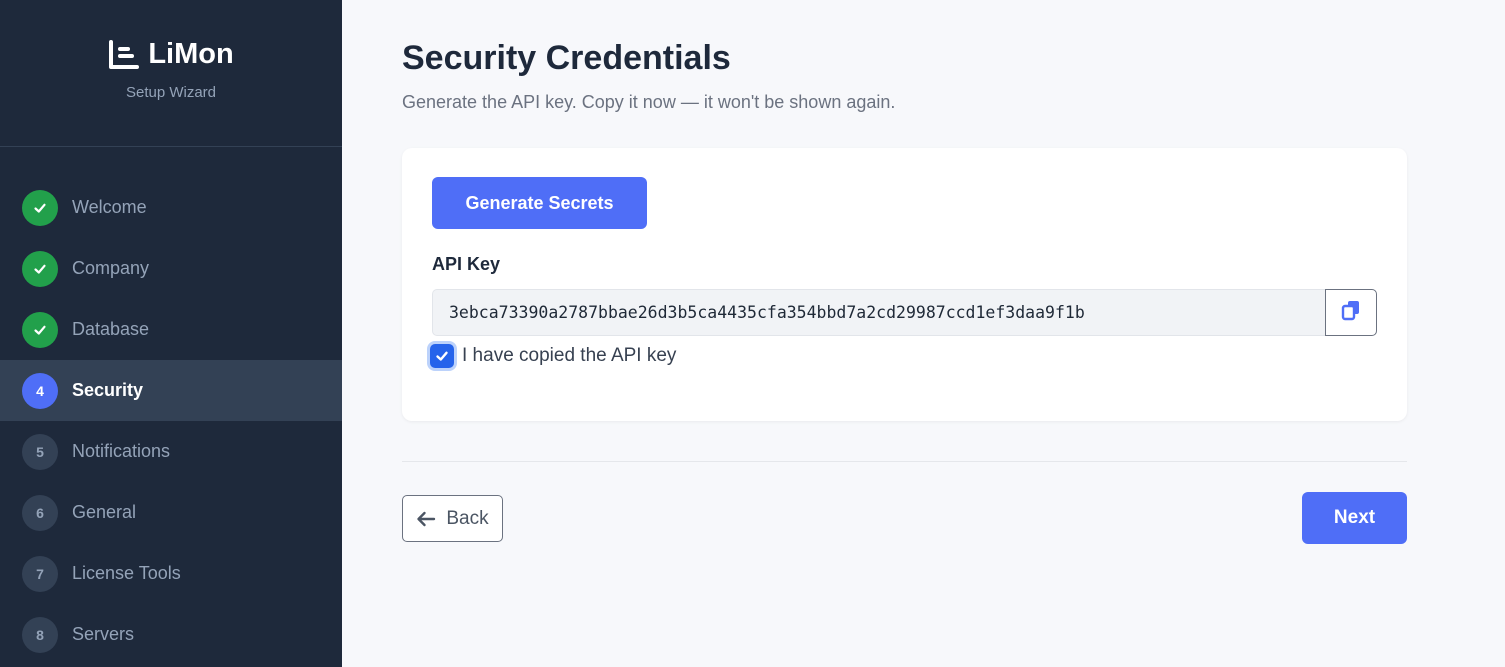 Image resolution: width=1505 pixels, height=667 pixels. I want to click on step-number: 5, so click(40, 451).